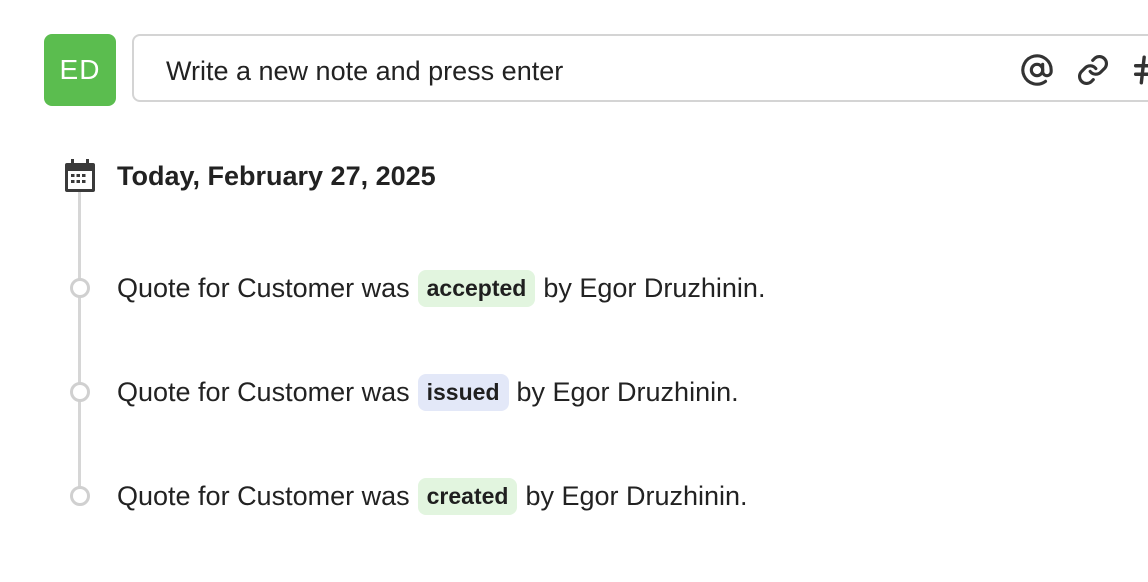 This screenshot has width=1148, height=582. I want to click on mention-icon, so click(1037, 70).